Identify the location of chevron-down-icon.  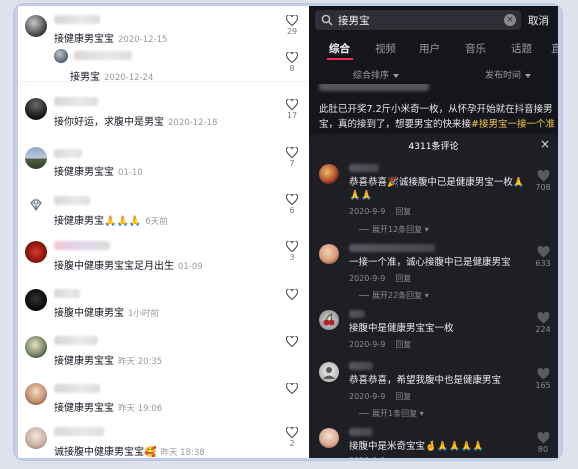
(528, 75).